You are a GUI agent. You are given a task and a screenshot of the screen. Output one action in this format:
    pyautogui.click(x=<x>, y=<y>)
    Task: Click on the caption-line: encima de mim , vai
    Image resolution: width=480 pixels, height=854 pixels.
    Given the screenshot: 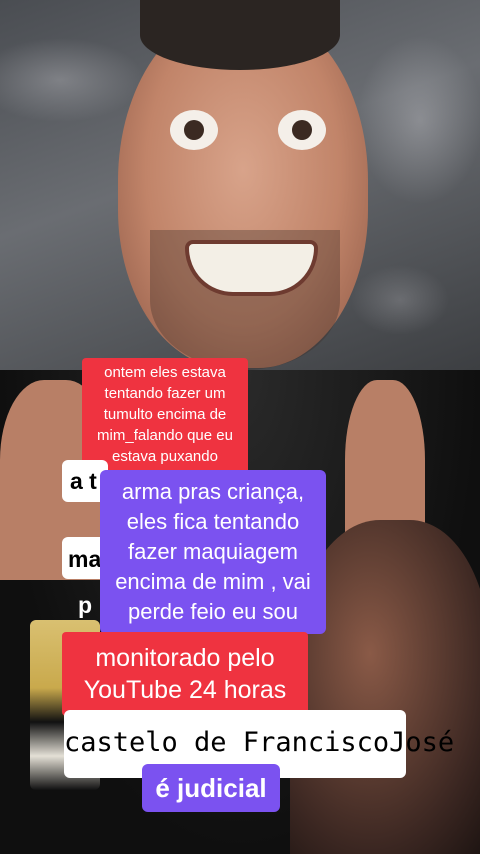 What is the action you would take?
    pyautogui.click(x=213, y=581)
    